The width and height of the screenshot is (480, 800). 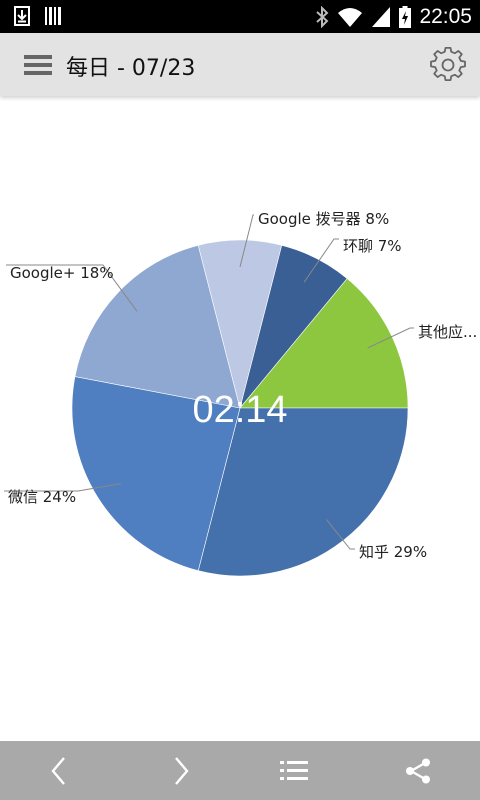 What do you see at coordinates (372, 246) in the screenshot?
I see `slice-label: 环聊 7%` at bounding box center [372, 246].